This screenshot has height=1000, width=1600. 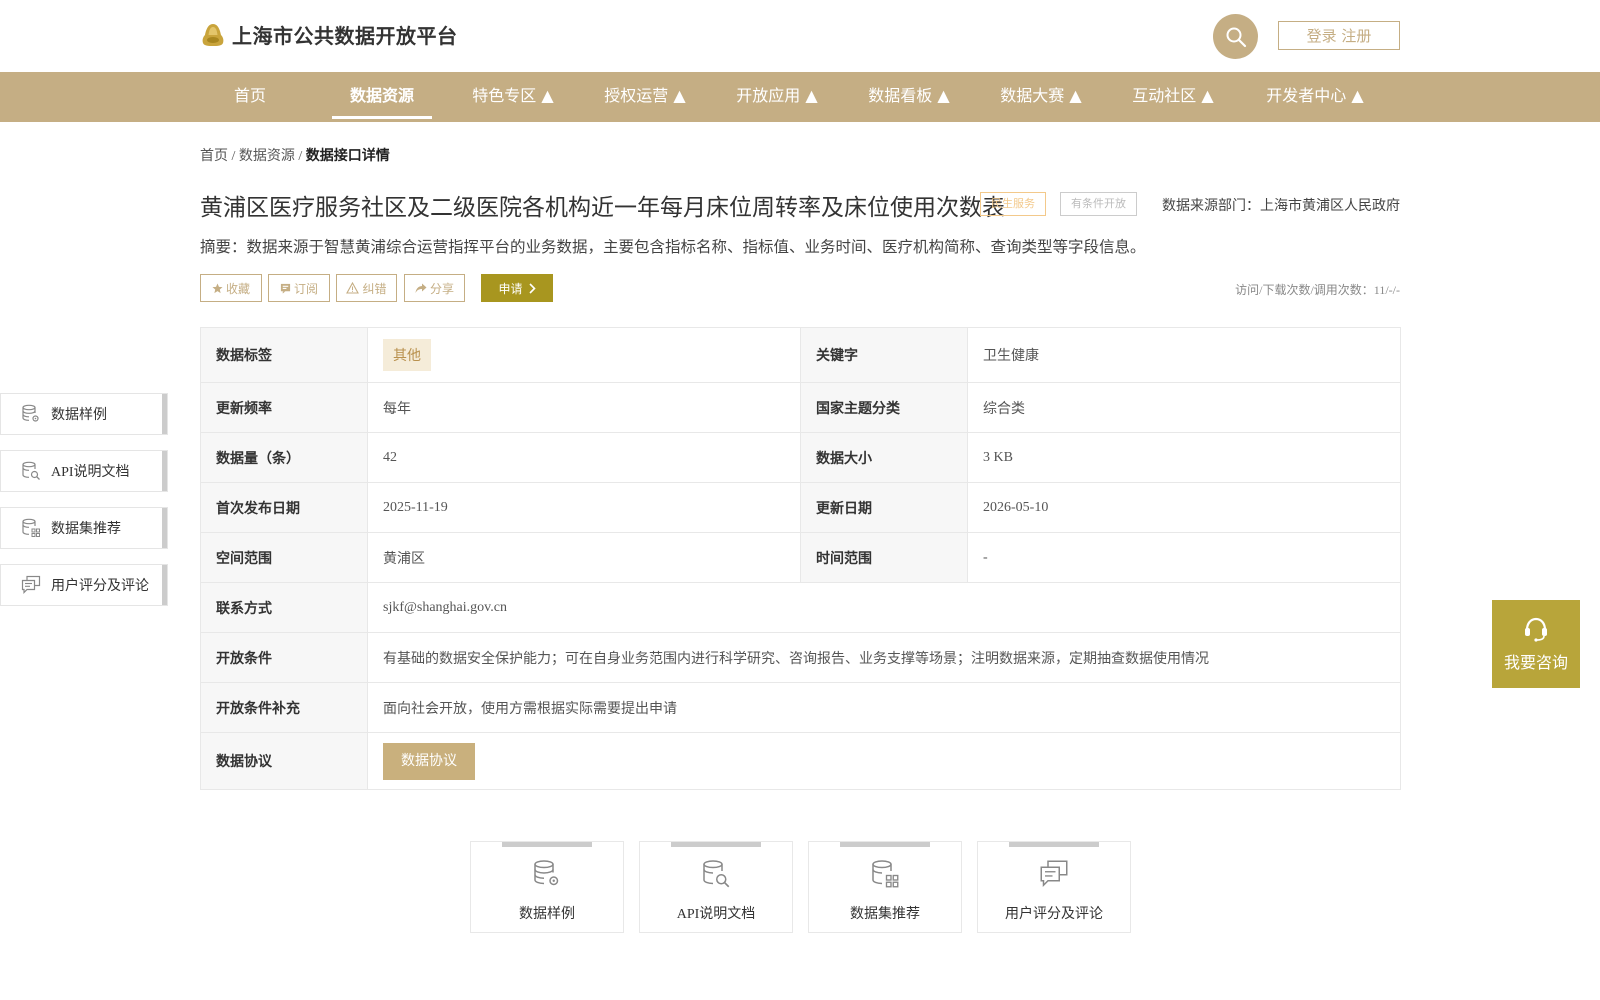 I want to click on data-tag-chip: 其他, so click(x=407, y=355).